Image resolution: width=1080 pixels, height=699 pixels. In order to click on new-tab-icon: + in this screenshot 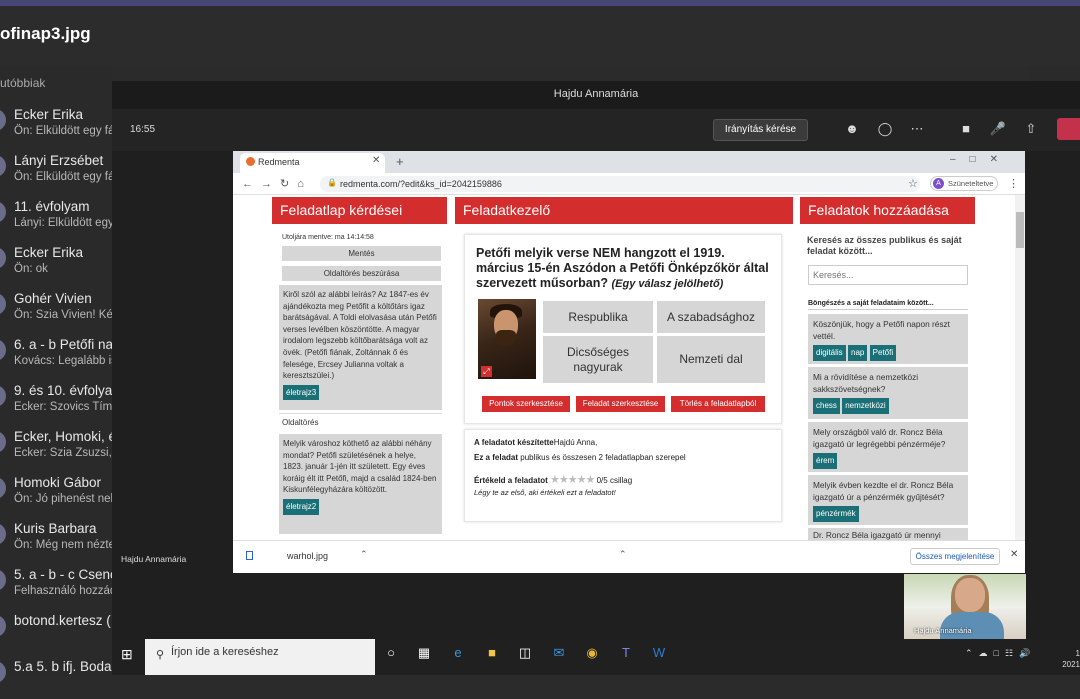, I will do `click(400, 161)`.